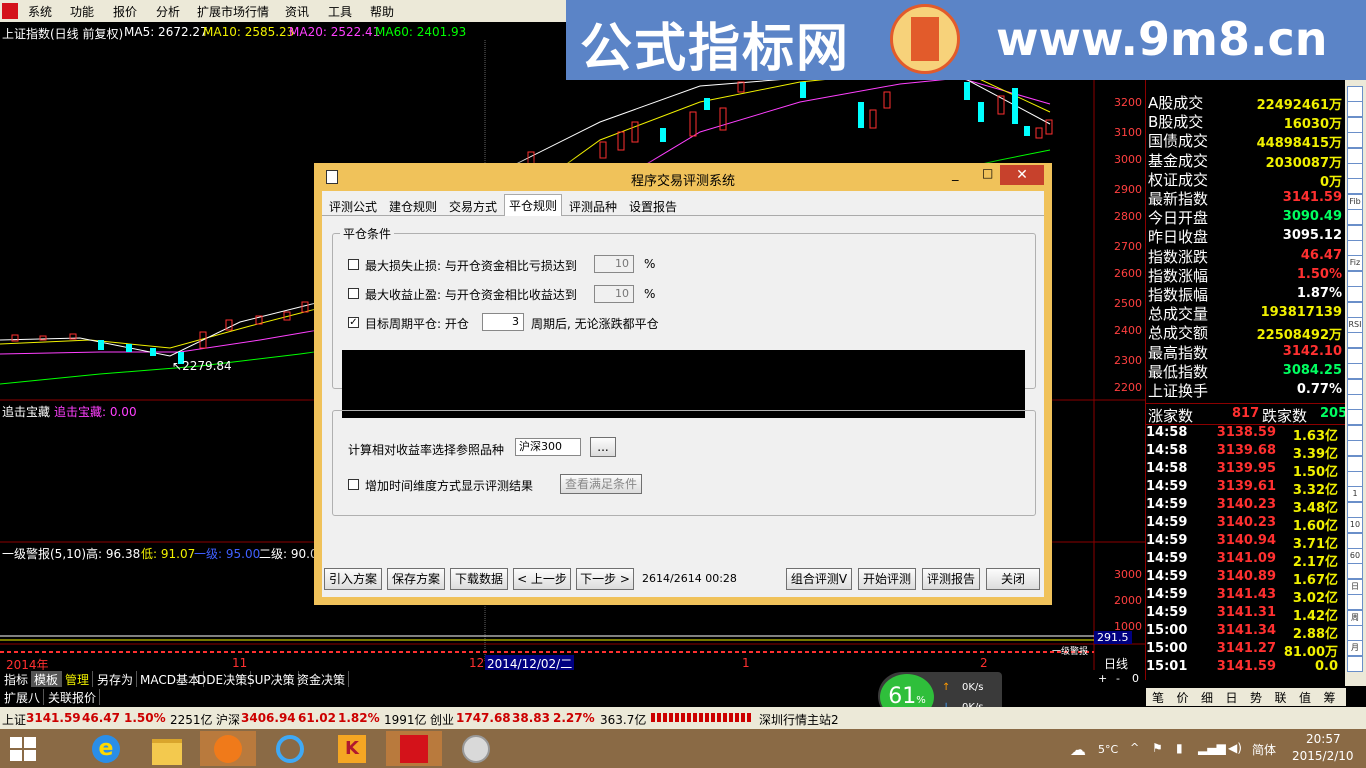 The width and height of the screenshot is (1366, 768). I want to click on prev-step-button: < 上一步, so click(542, 579).